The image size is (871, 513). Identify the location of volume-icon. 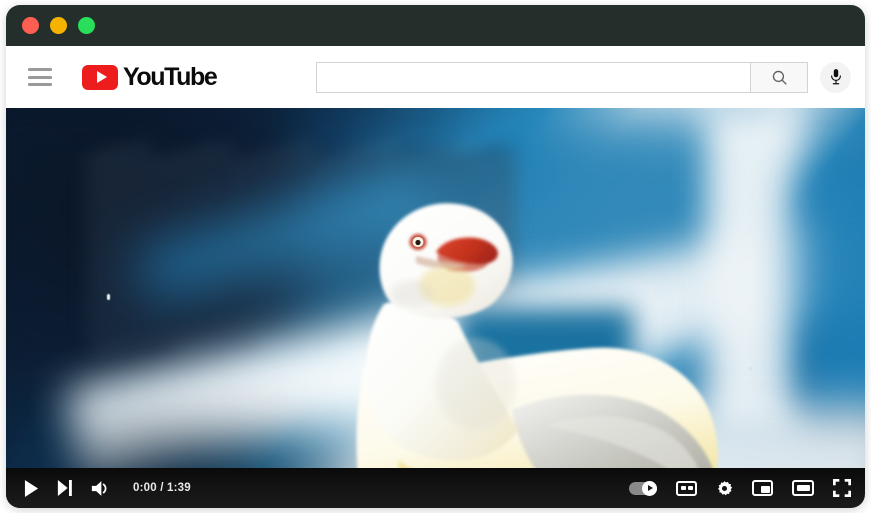
(99, 488).